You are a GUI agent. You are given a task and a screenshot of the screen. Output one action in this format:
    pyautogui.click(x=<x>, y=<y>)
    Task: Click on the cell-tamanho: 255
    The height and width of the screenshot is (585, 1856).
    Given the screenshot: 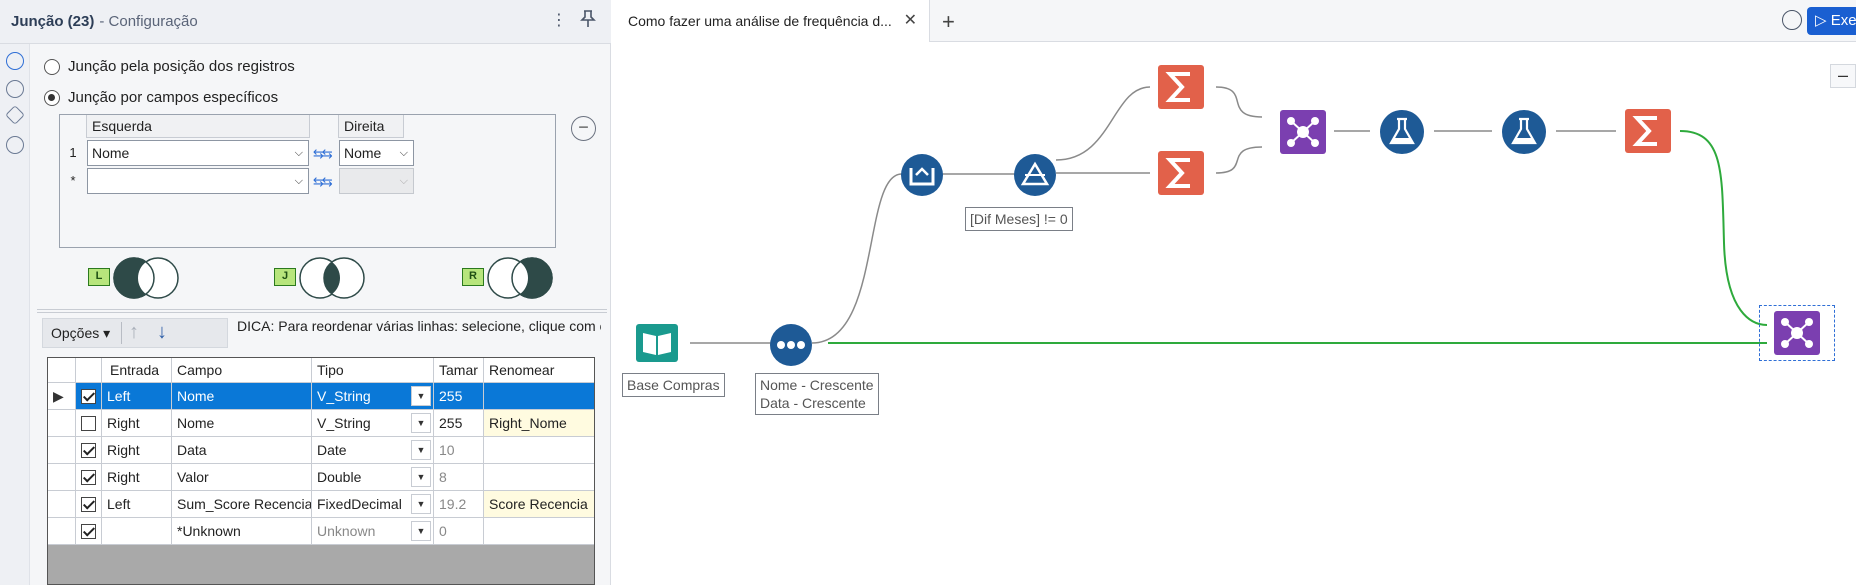 What is the action you would take?
    pyautogui.click(x=459, y=423)
    